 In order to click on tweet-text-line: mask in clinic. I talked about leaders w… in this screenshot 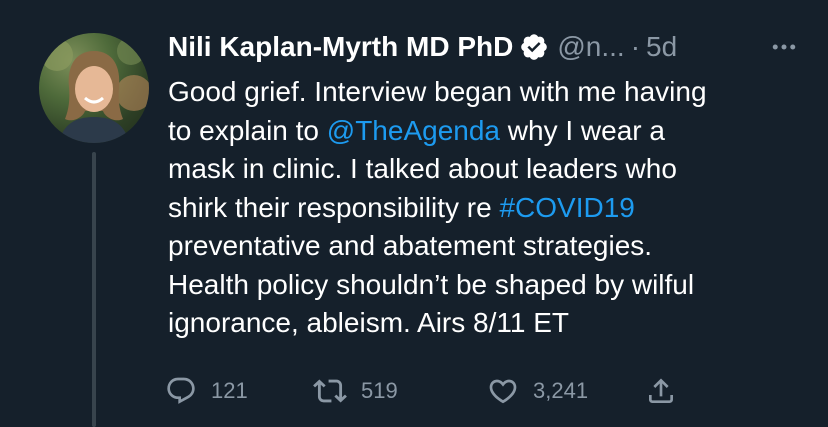, I will do `click(488, 169)`.